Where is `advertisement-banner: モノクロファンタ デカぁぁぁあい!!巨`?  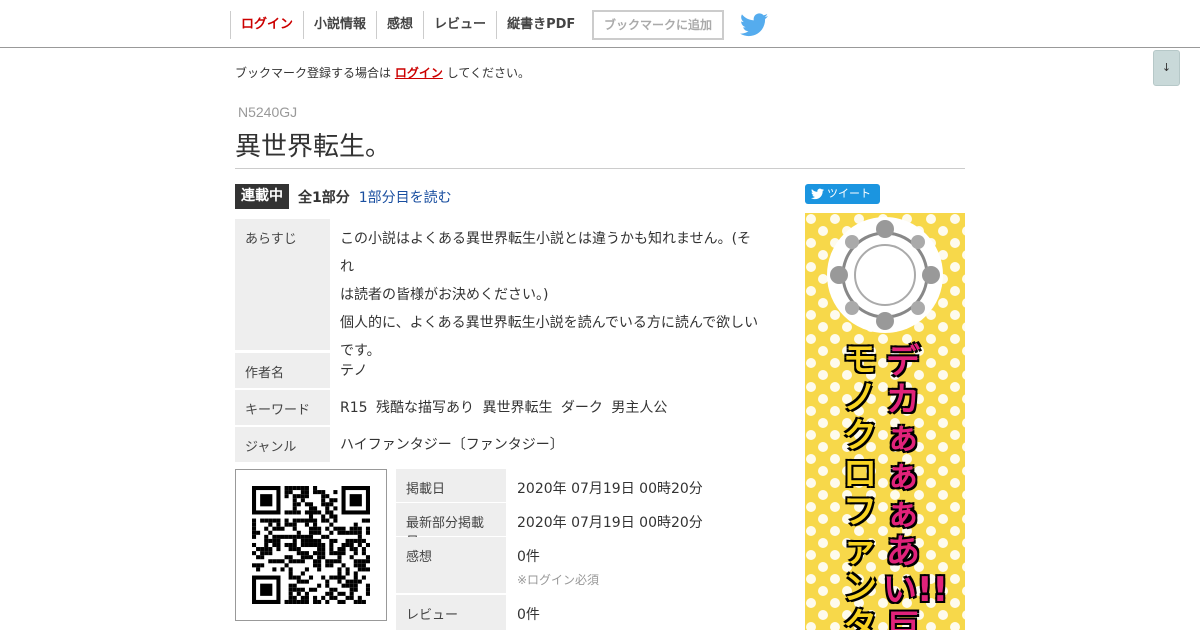 advertisement-banner: モノクロファンタ デカぁぁぁあい!!巨 is located at coordinates (885, 421).